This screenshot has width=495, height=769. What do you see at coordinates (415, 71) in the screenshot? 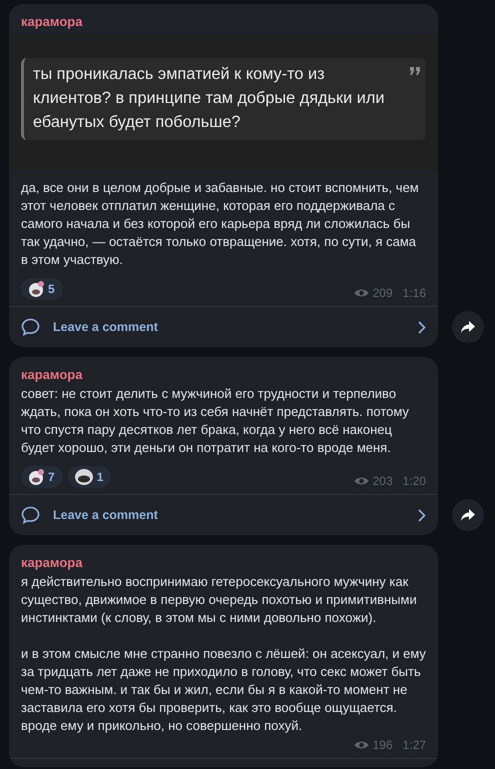
I see `quote-icon` at bounding box center [415, 71].